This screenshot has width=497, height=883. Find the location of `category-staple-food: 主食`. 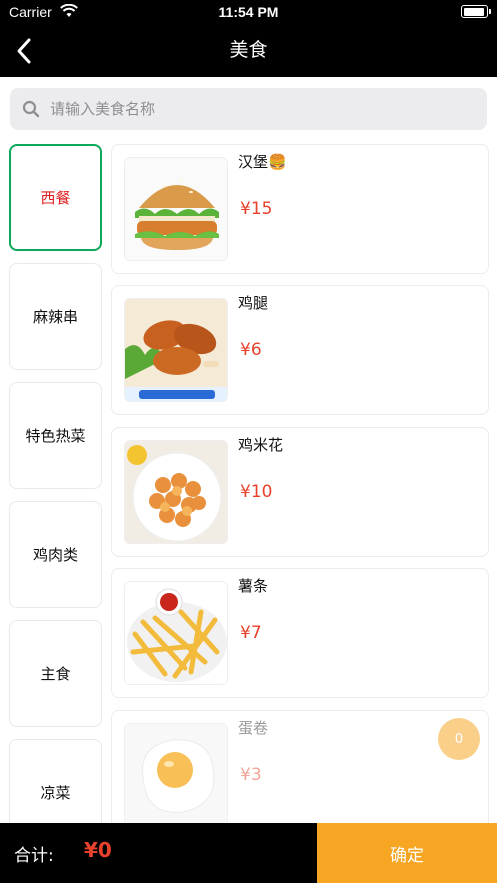

category-staple-food: 主食 is located at coordinates (55, 673).